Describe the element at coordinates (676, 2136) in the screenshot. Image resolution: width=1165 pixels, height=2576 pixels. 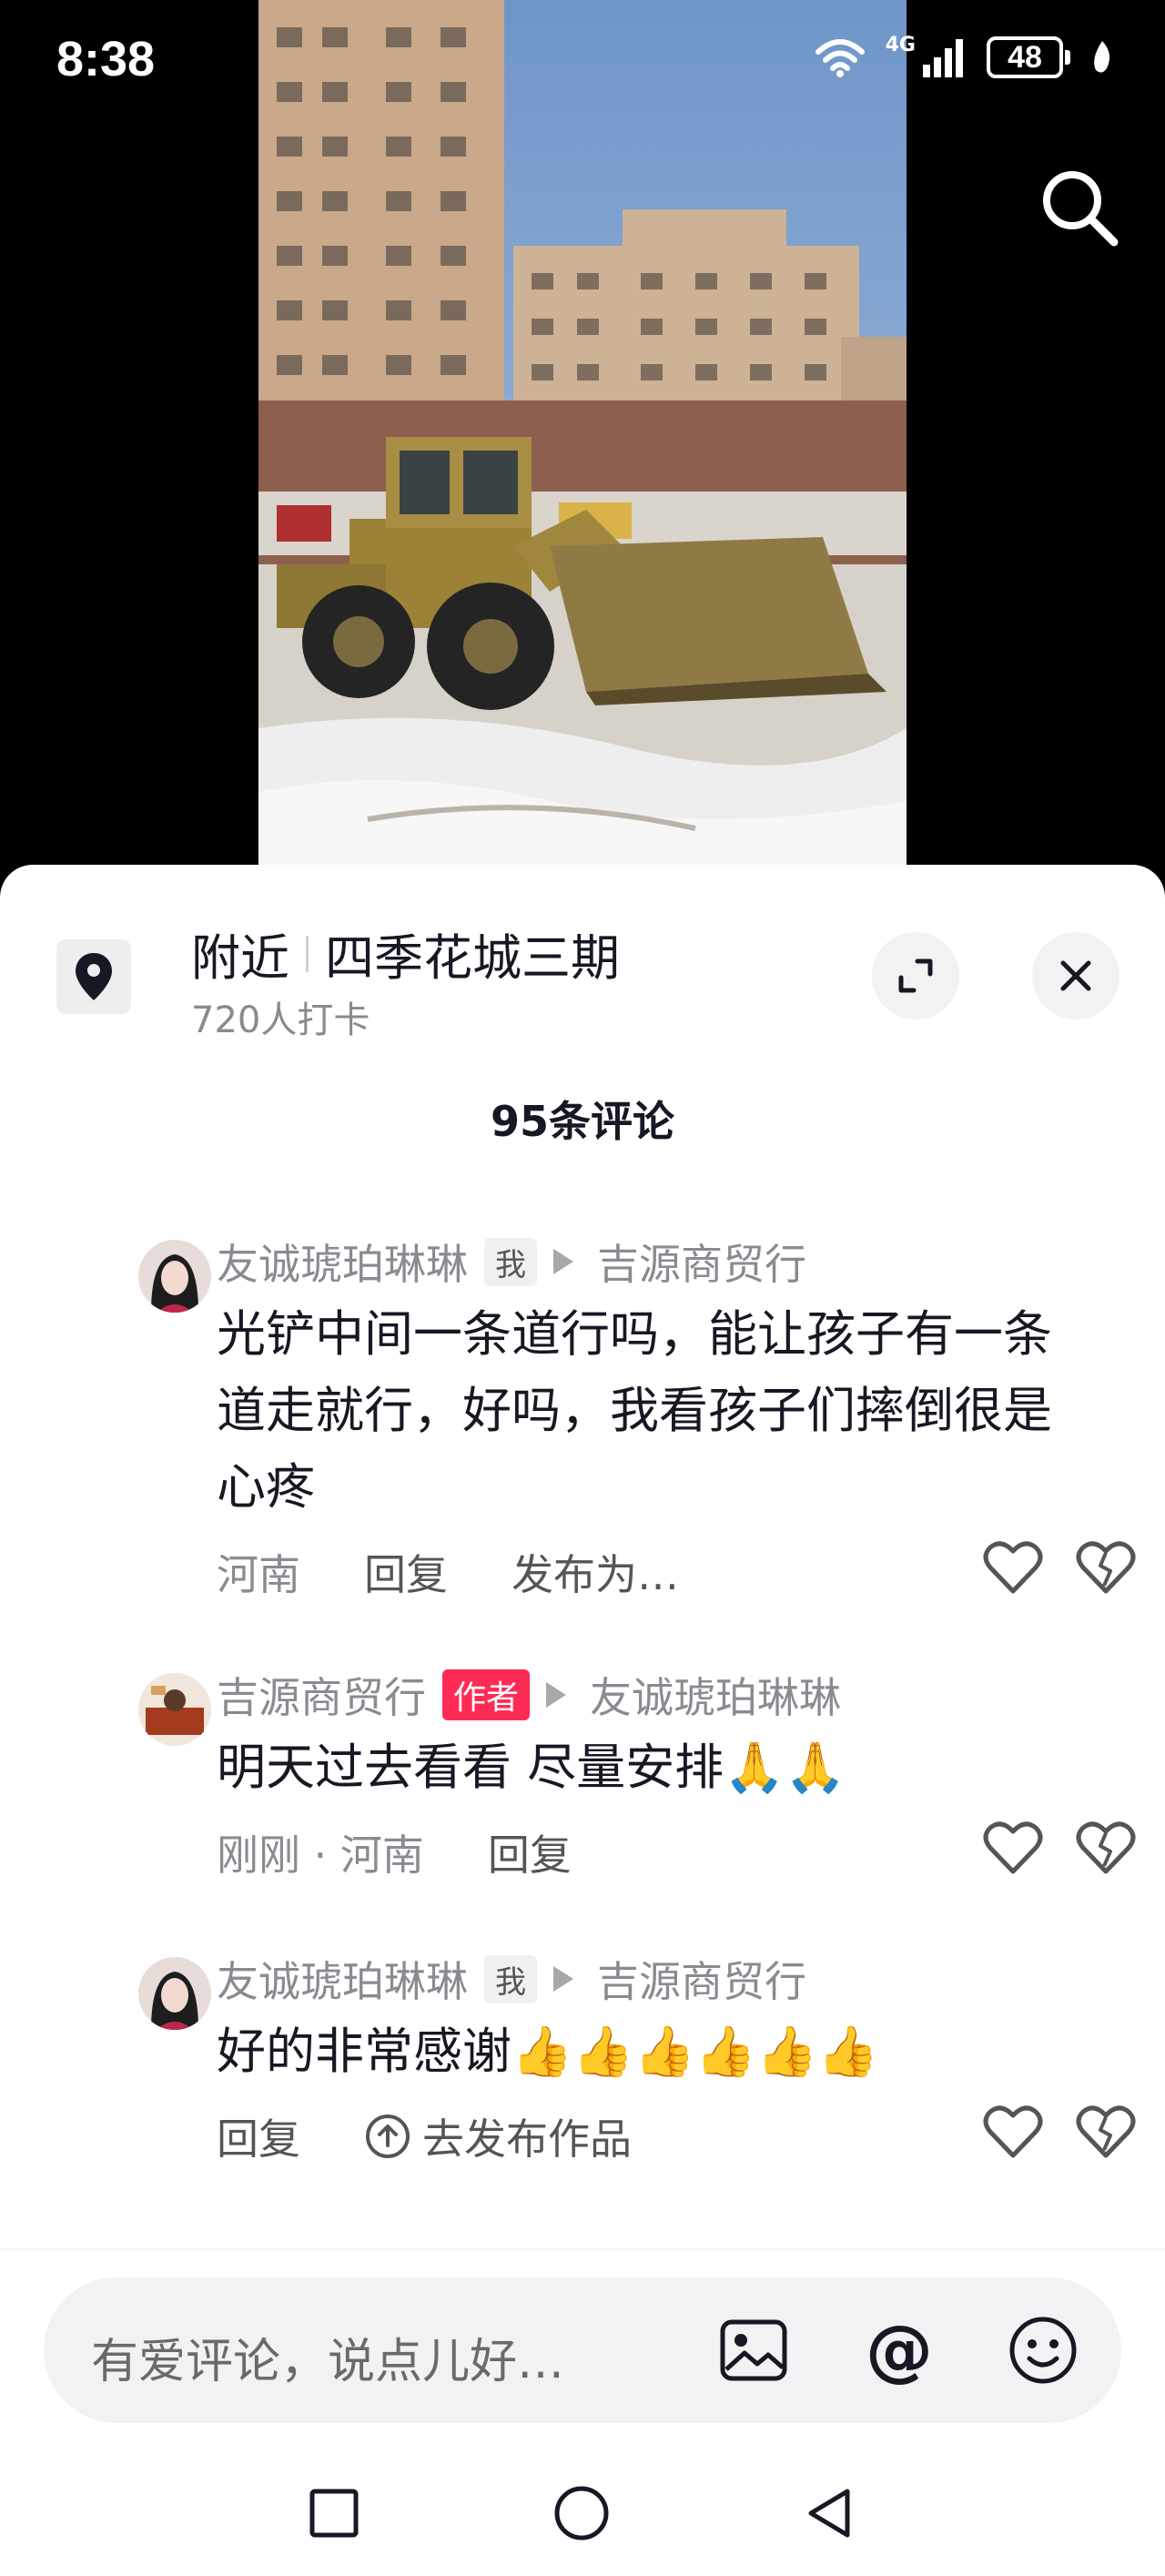
I see `comment-meta: 回复 去发布作品` at that location.